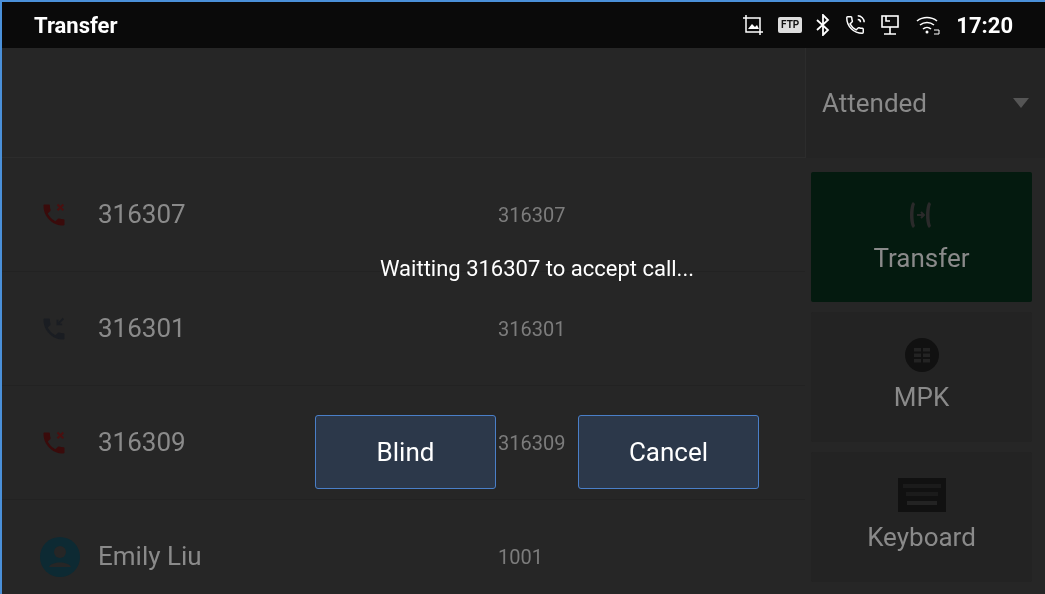 Image resolution: width=1045 pixels, height=594 pixels. I want to click on screen-title: Transfer, so click(76, 25).